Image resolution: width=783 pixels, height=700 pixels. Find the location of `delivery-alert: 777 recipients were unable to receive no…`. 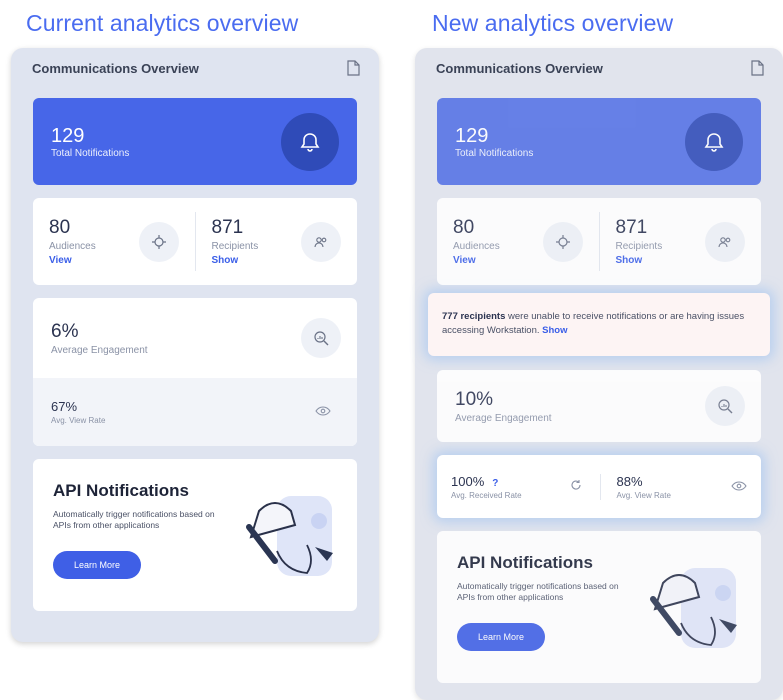

delivery-alert: 777 recipients were unable to receive no… is located at coordinates (599, 324).